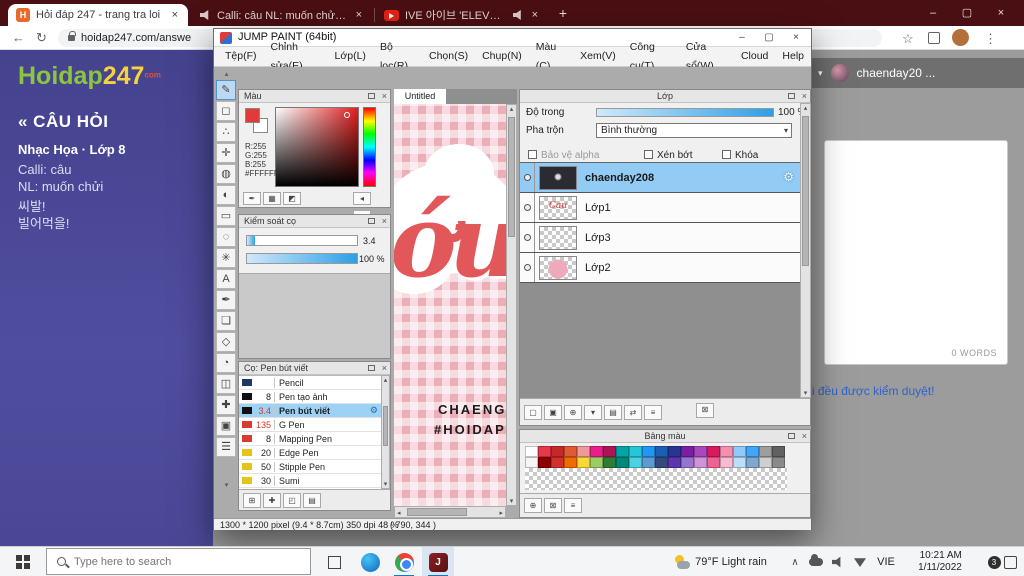 The width and height of the screenshot is (1024, 576). I want to click on menu-tool: ☰, so click(226, 447).